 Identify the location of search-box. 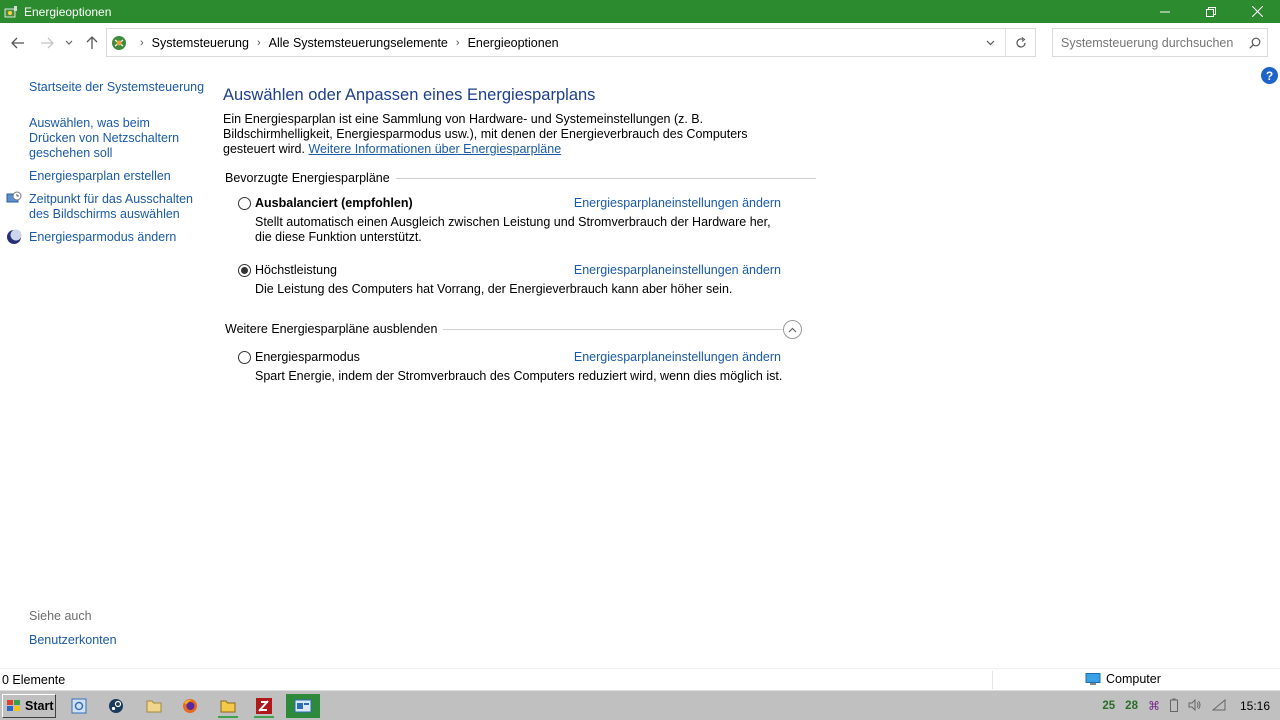
(1160, 42).